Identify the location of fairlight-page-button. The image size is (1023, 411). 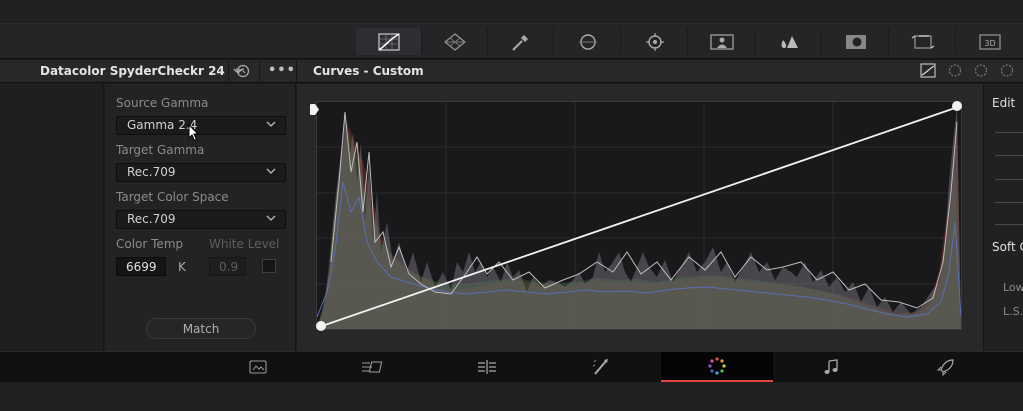
(831, 367).